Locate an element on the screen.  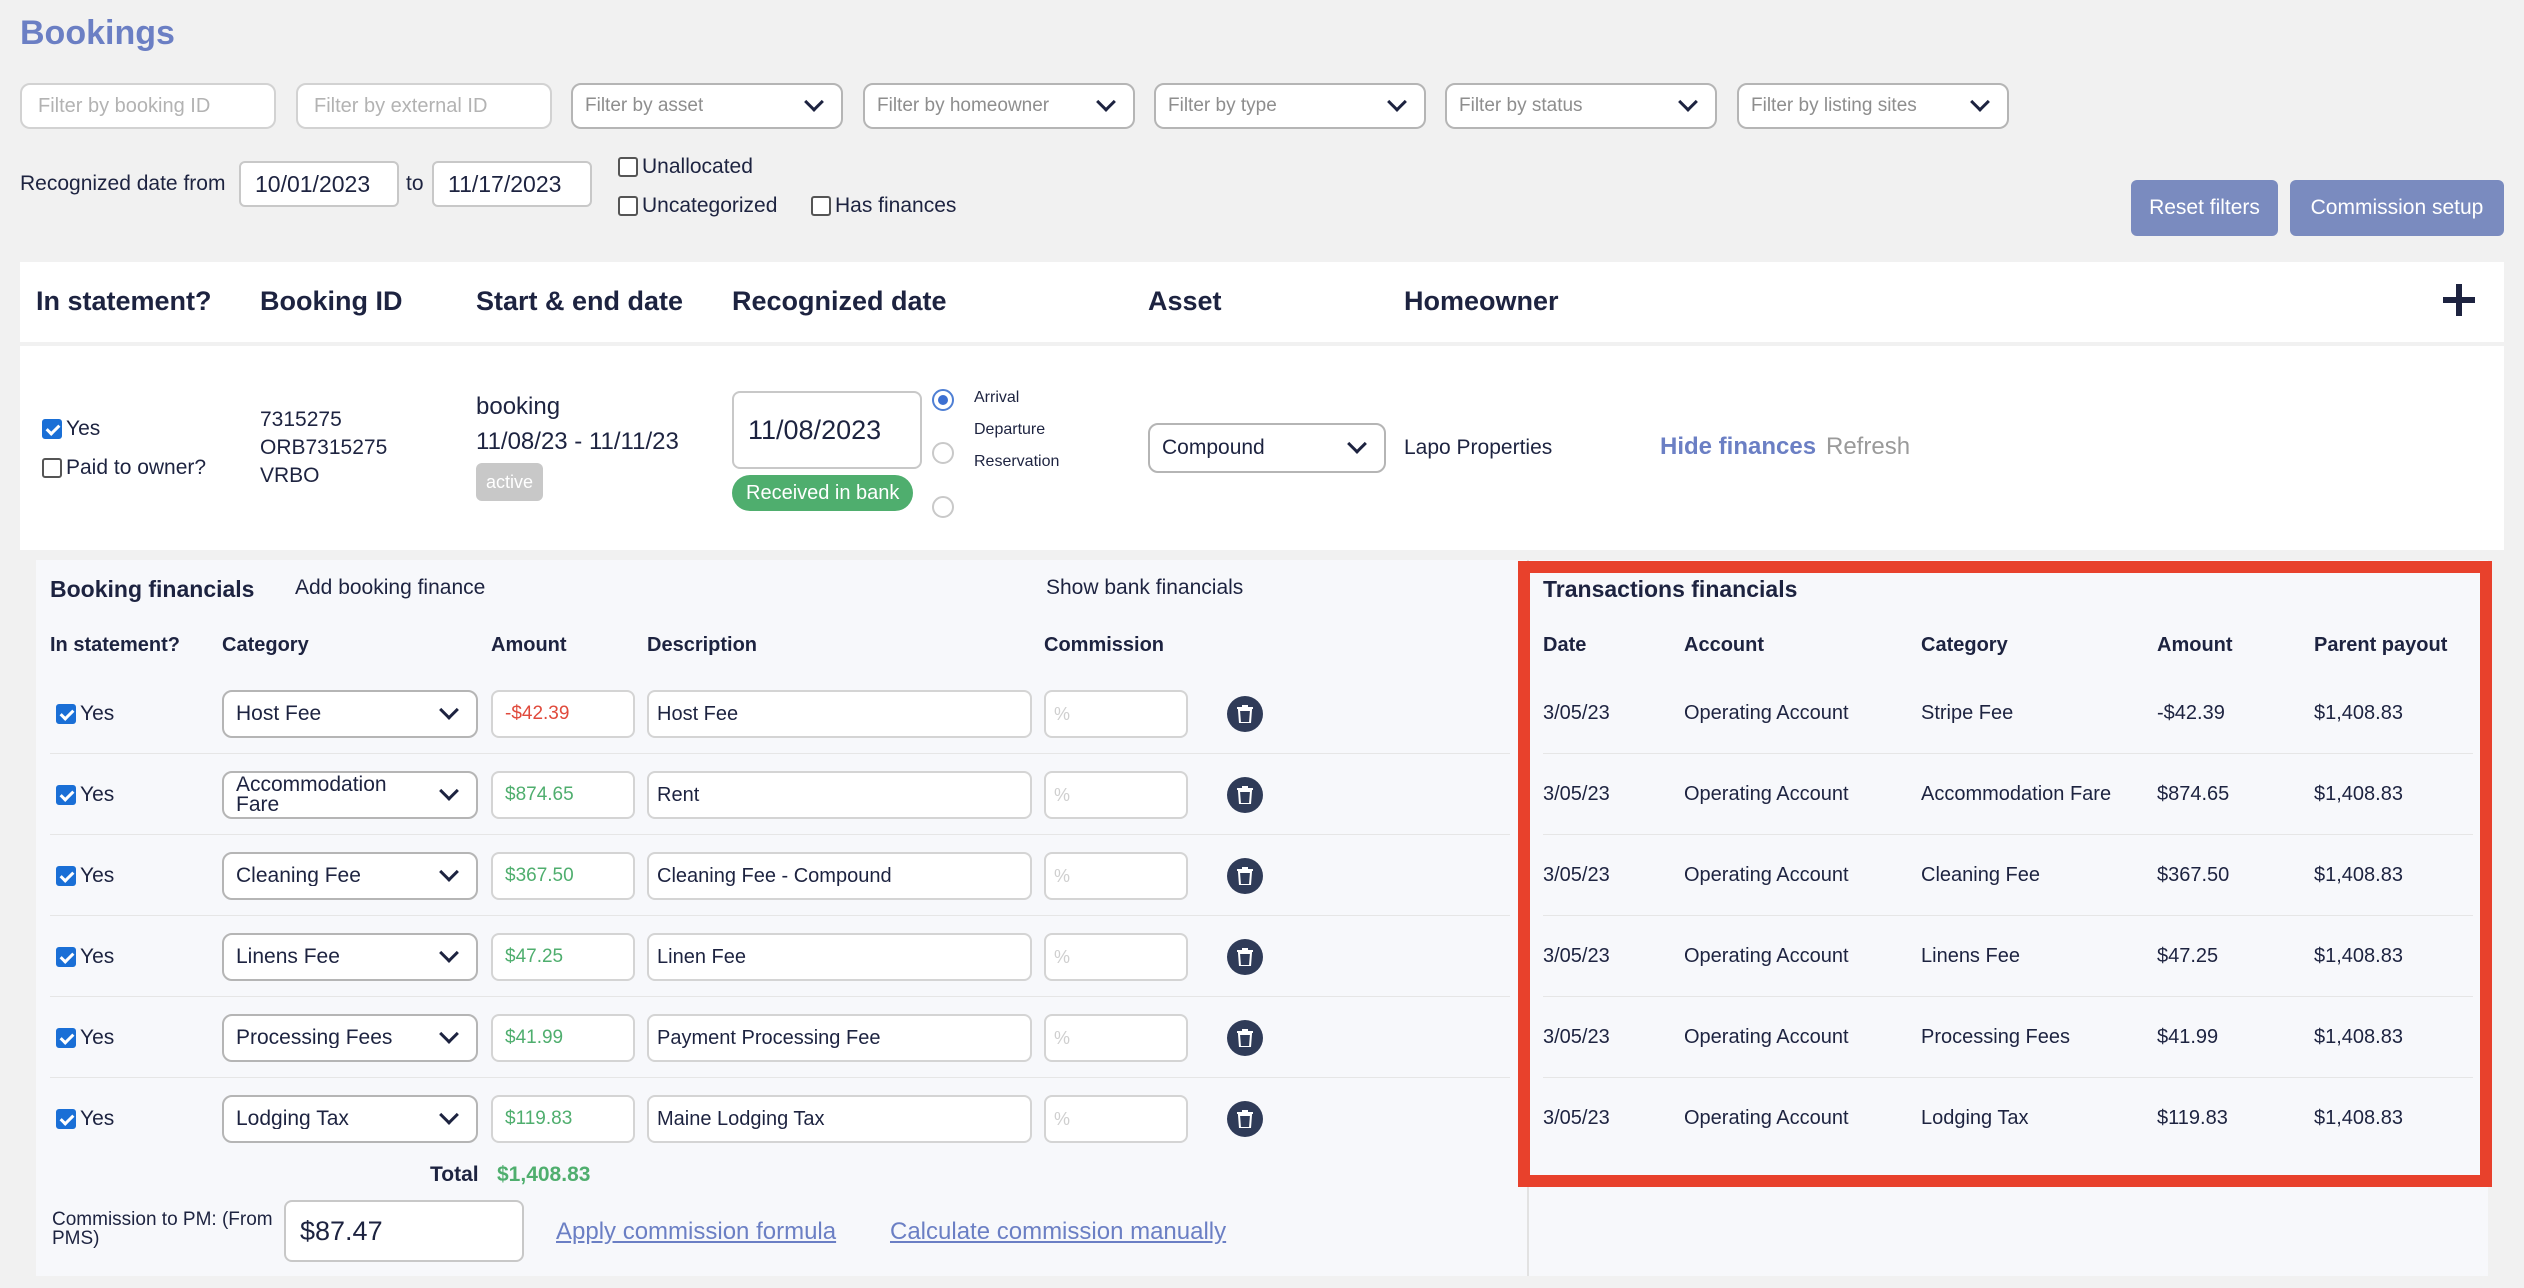
fin-row-description-input: Linen Fee is located at coordinates (839, 957).